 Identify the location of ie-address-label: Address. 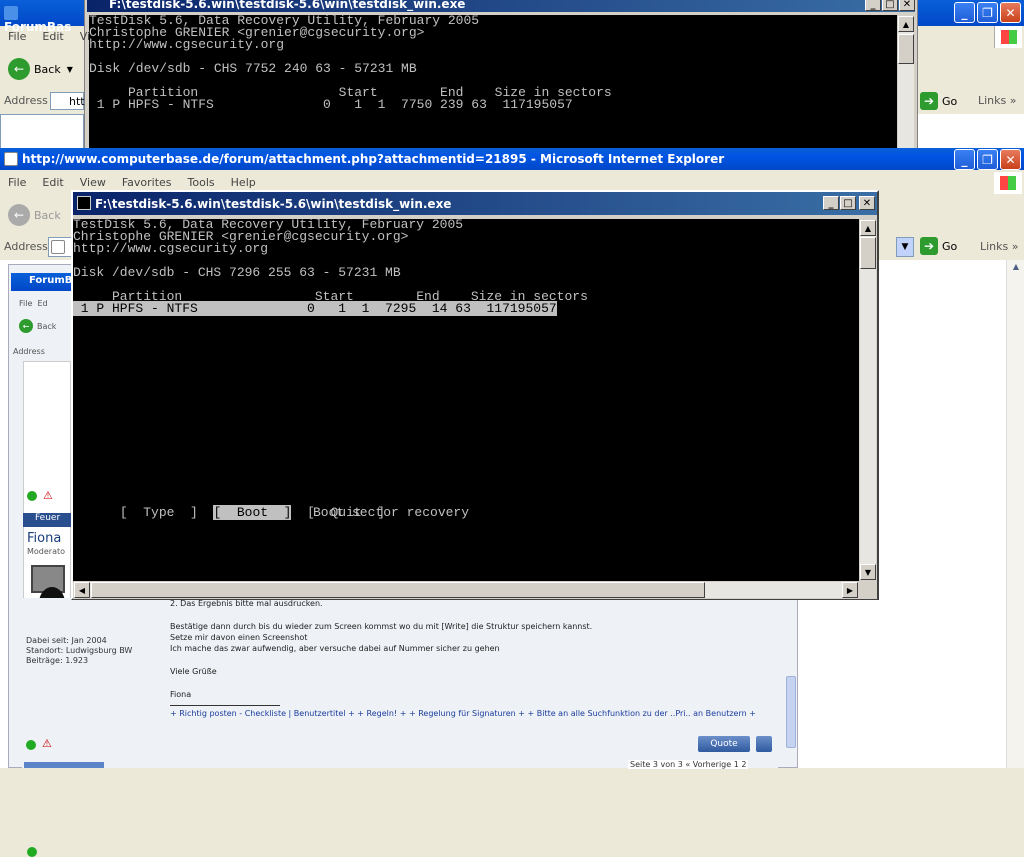
(26, 246).